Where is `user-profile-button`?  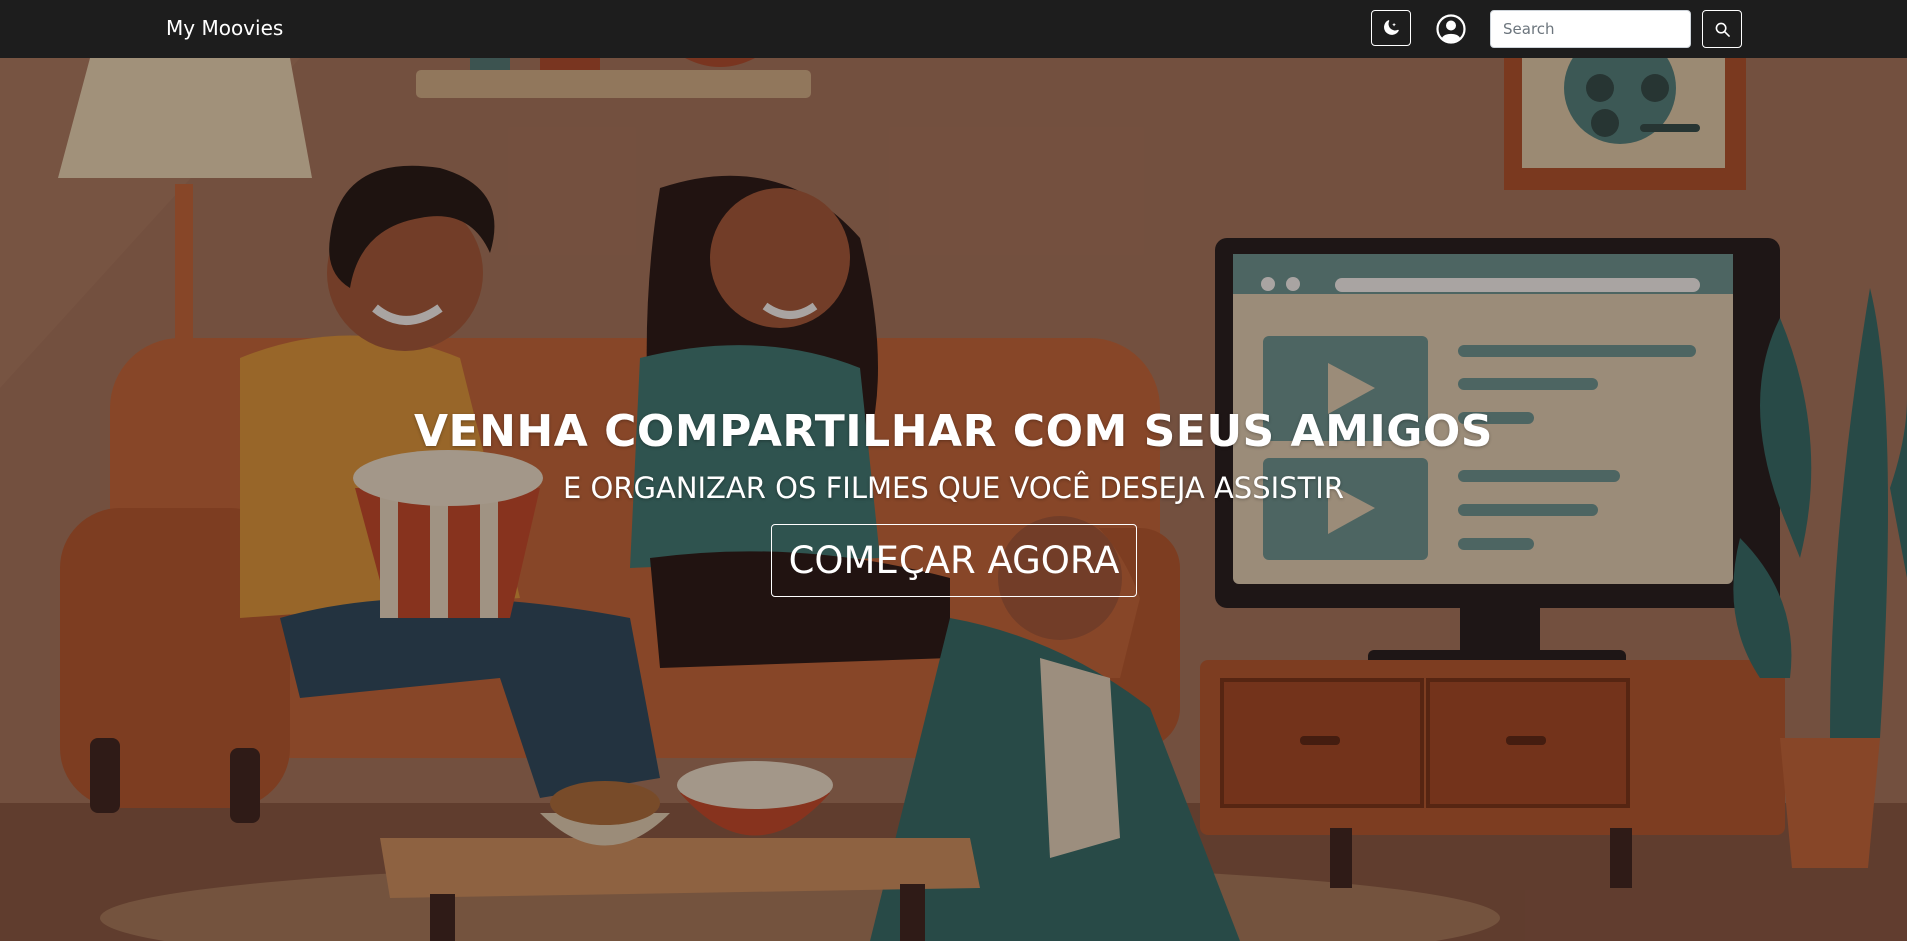 user-profile-button is located at coordinates (1451, 29).